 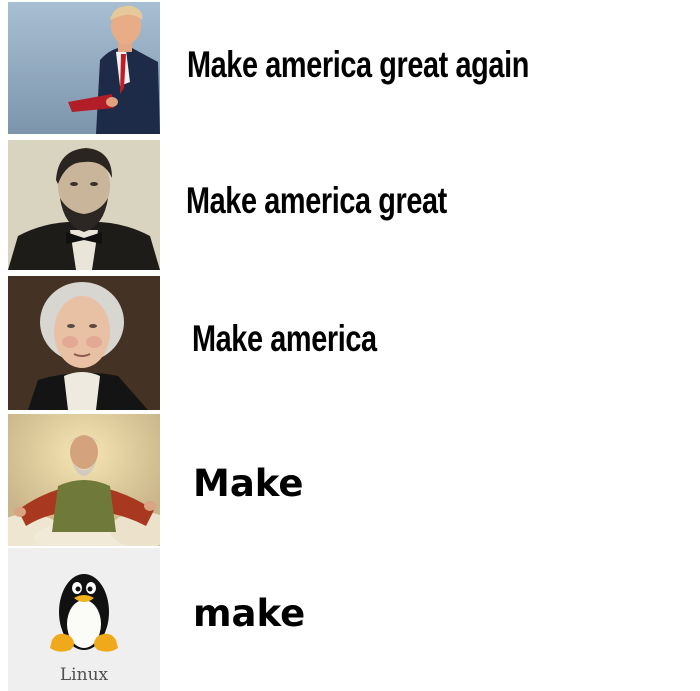 What do you see at coordinates (284, 338) in the screenshot?
I see `caption-line-3: Make america` at bounding box center [284, 338].